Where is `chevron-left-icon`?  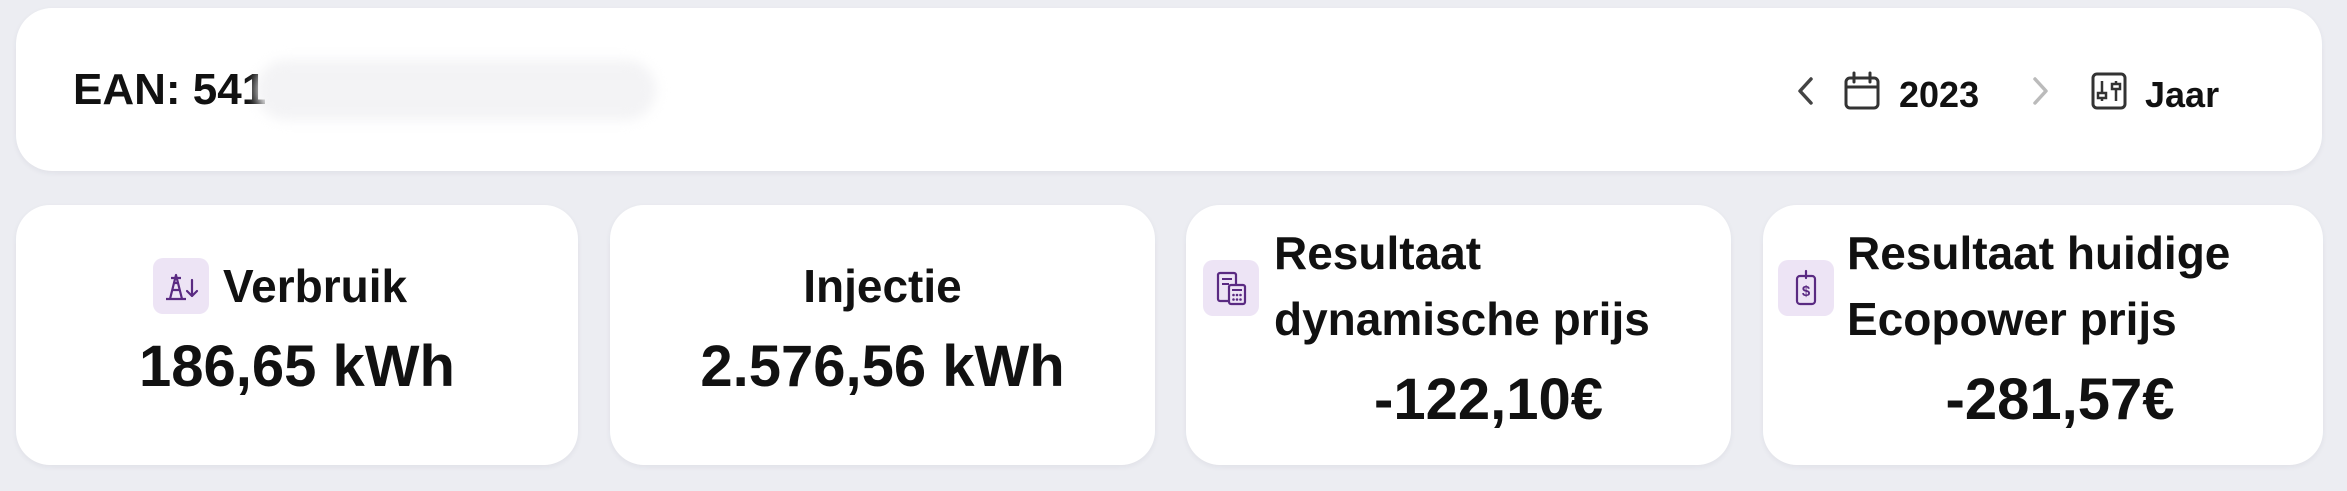
chevron-left-icon is located at coordinates (1805, 91).